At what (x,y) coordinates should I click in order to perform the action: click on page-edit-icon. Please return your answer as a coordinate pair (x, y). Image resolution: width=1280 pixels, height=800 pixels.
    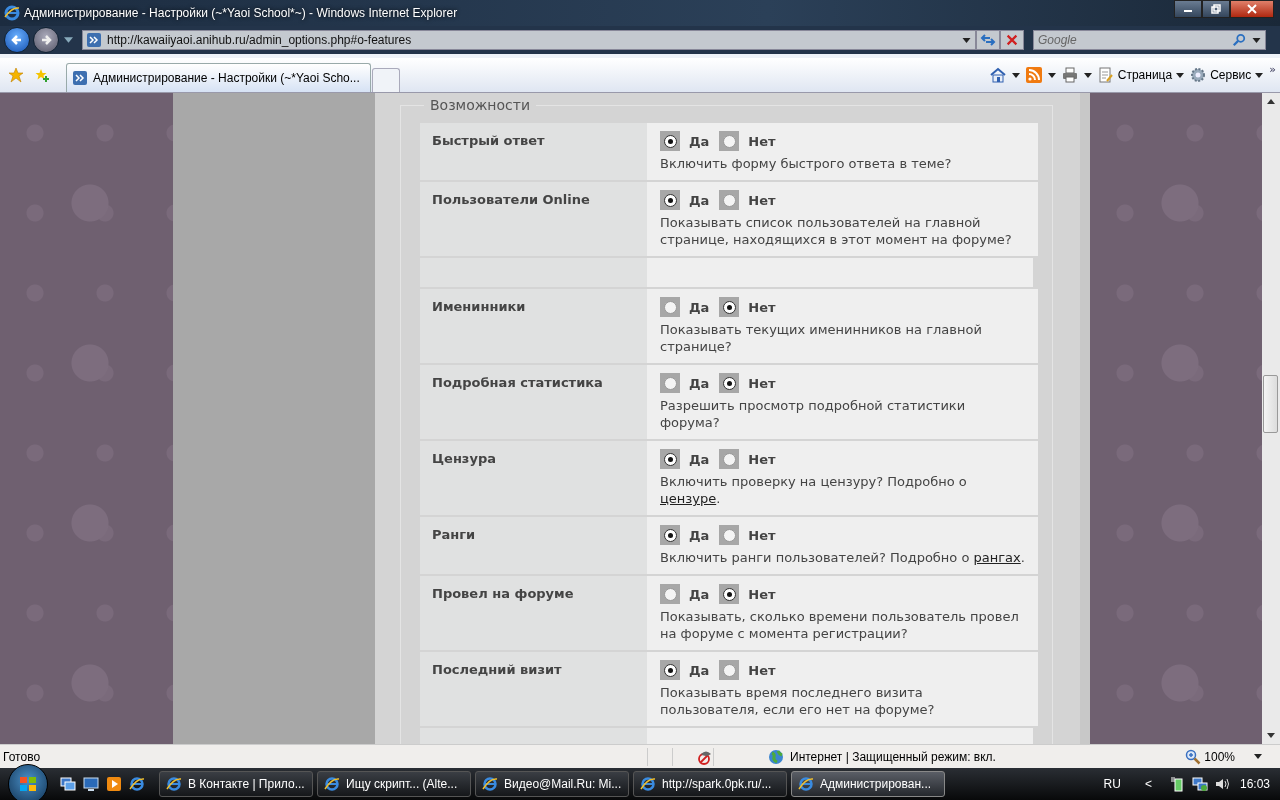
    Looking at the image, I should click on (1105, 75).